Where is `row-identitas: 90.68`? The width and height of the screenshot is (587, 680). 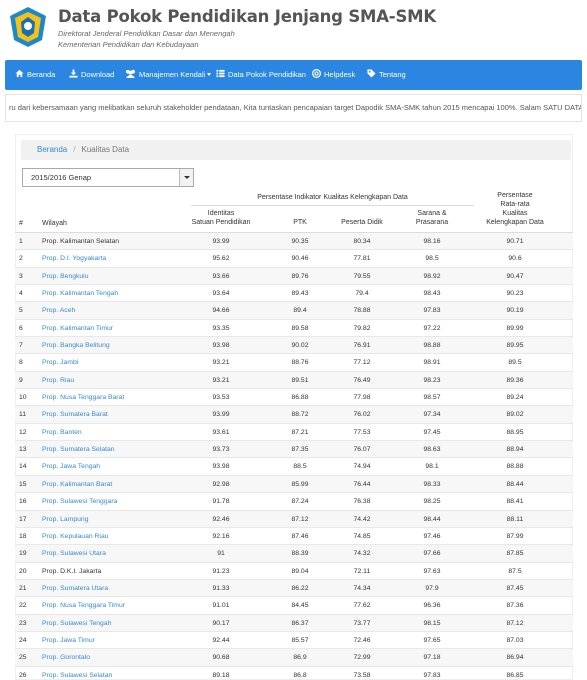 row-identitas: 90.68 is located at coordinates (221, 658).